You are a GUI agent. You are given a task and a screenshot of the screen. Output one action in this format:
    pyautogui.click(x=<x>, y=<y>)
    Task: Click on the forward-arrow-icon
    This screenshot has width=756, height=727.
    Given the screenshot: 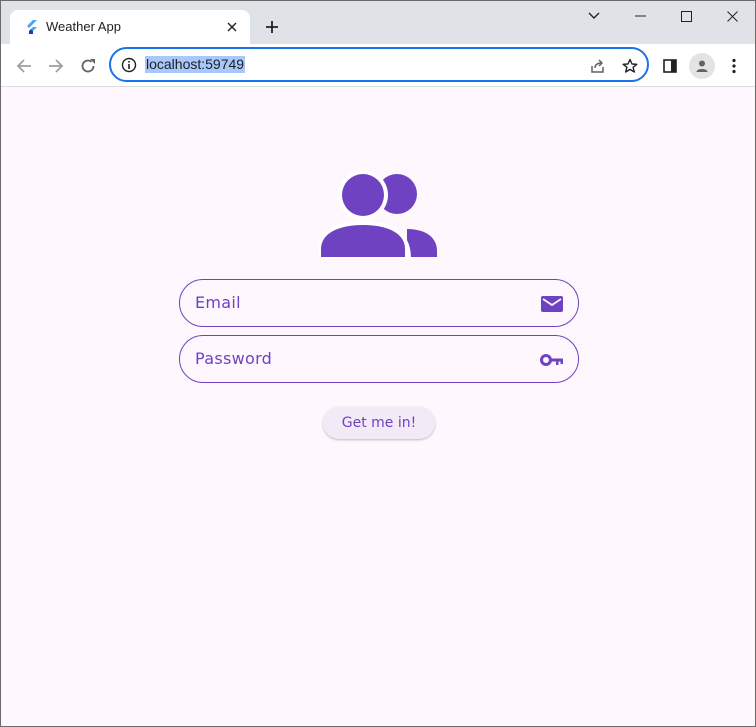 What is the action you would take?
    pyautogui.click(x=56, y=66)
    